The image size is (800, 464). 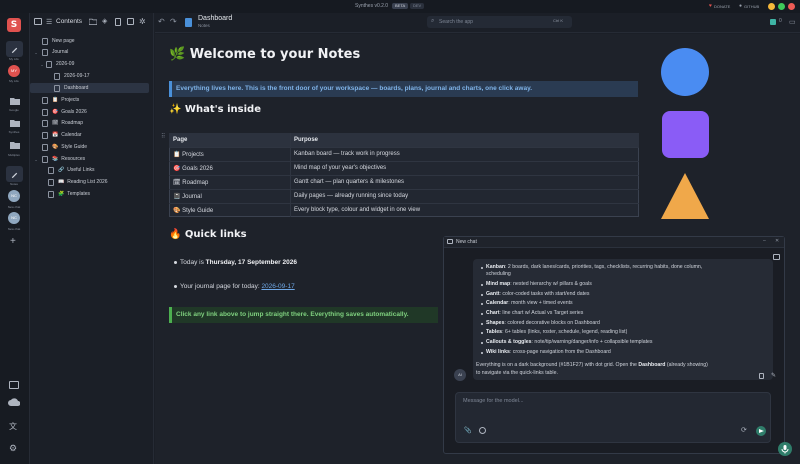 What do you see at coordinates (221, 286) in the screenshot?
I see `journal-prefix: Your journal page for today:` at bounding box center [221, 286].